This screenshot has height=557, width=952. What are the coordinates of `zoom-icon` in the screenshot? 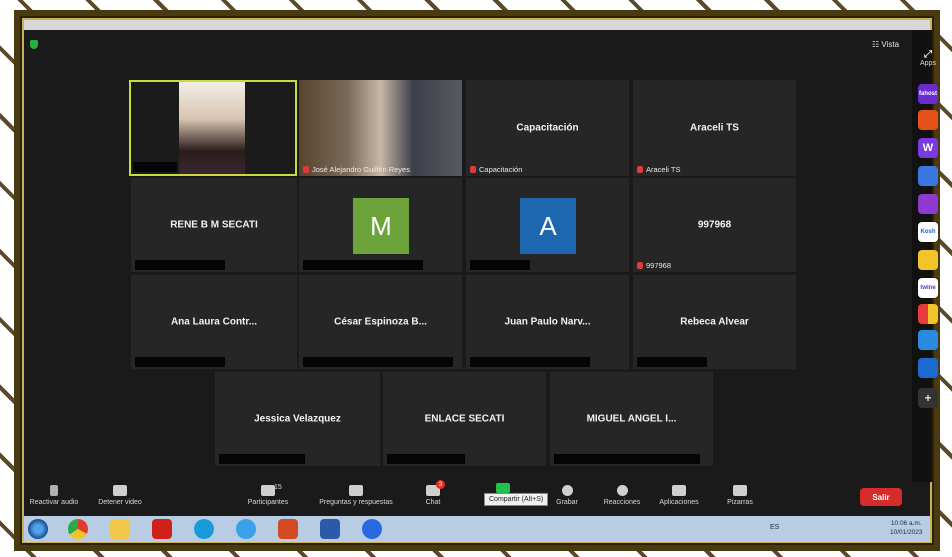 It's located at (372, 529).